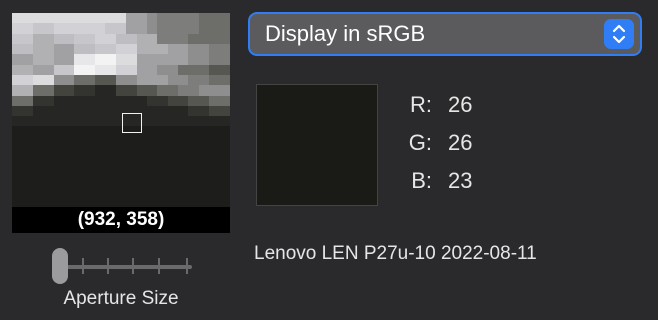 This screenshot has width=658, height=320. Describe the element at coordinates (460, 142) in the screenshot. I see `green-value: 26` at that location.